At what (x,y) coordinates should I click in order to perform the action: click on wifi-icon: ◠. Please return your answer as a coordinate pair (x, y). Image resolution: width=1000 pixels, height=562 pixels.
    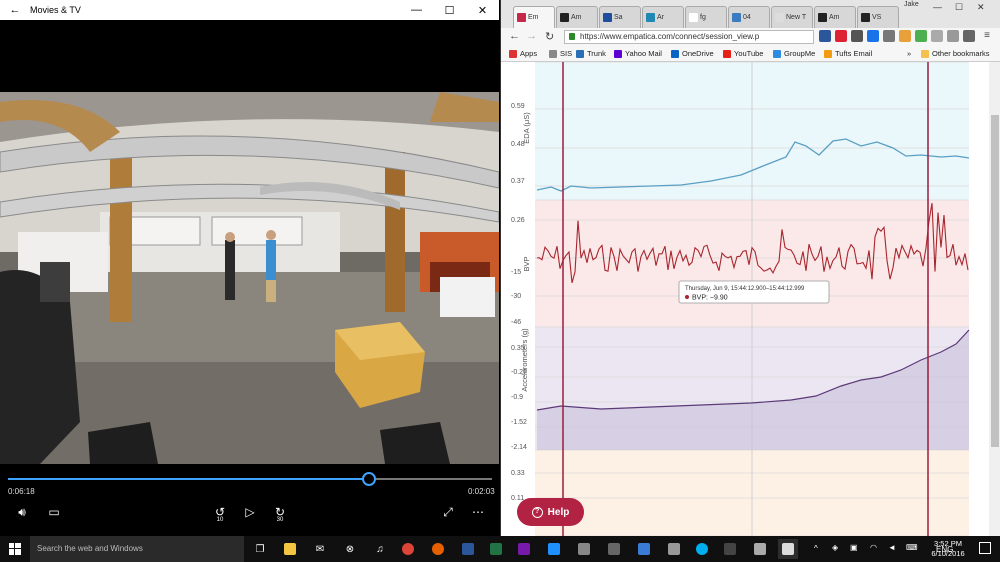
    Looking at the image, I should click on (873, 547).